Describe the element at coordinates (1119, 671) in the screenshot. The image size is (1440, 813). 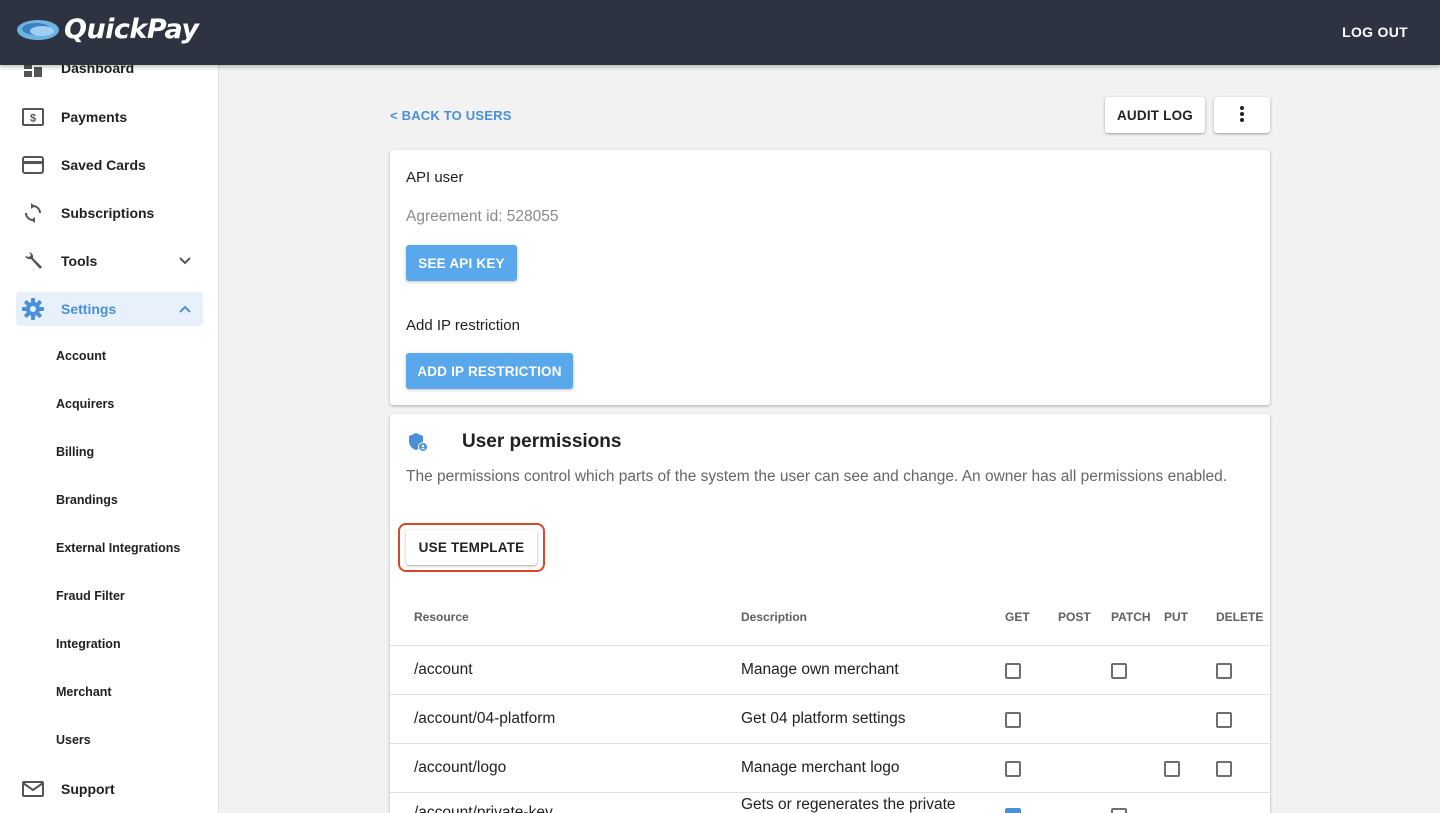
I see `checkbox-account-patch` at that location.